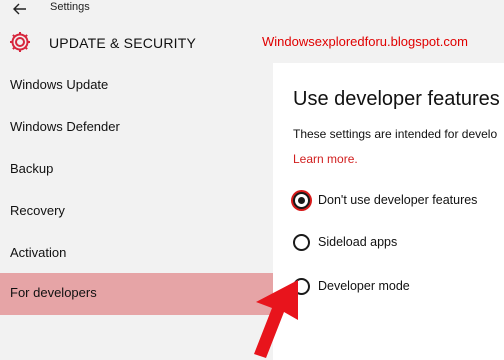 Image resolution: width=504 pixels, height=360 pixels. I want to click on watermark-text: Windowsexploredforu.blogspot.com, so click(365, 41).